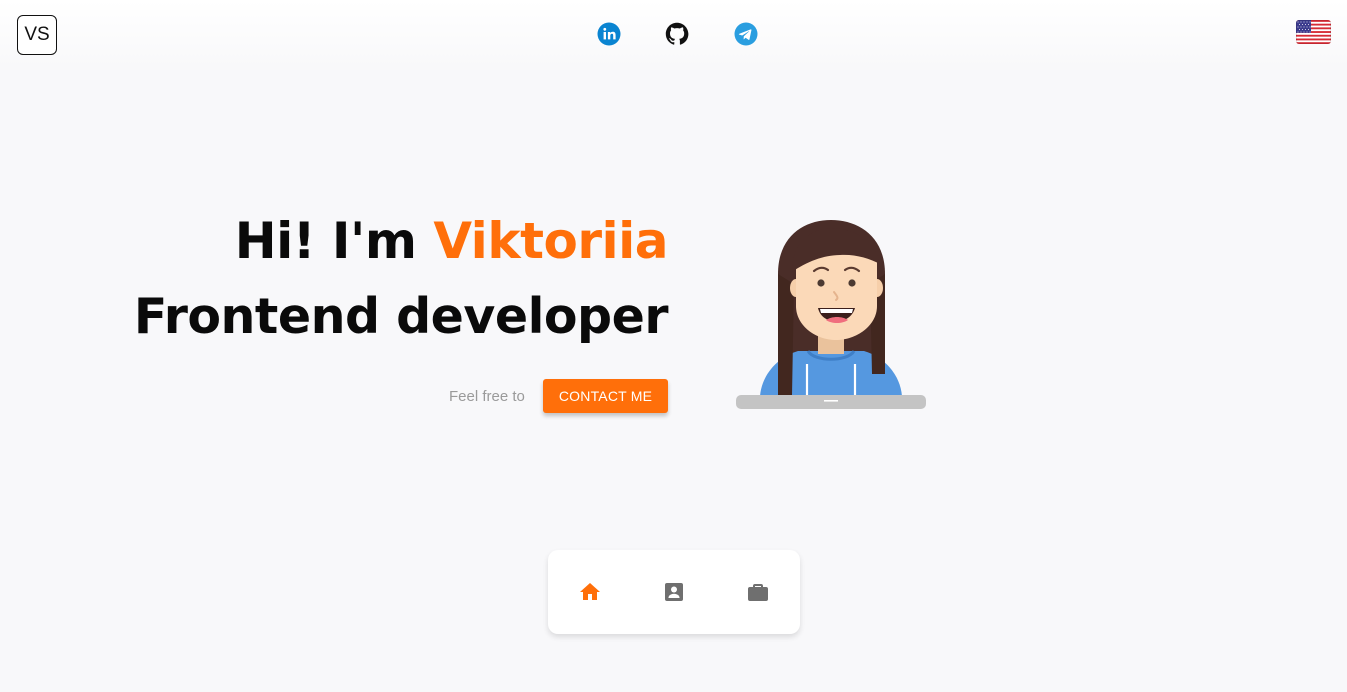 The width and height of the screenshot is (1347, 692). I want to click on header: VS, so click(673, 34).